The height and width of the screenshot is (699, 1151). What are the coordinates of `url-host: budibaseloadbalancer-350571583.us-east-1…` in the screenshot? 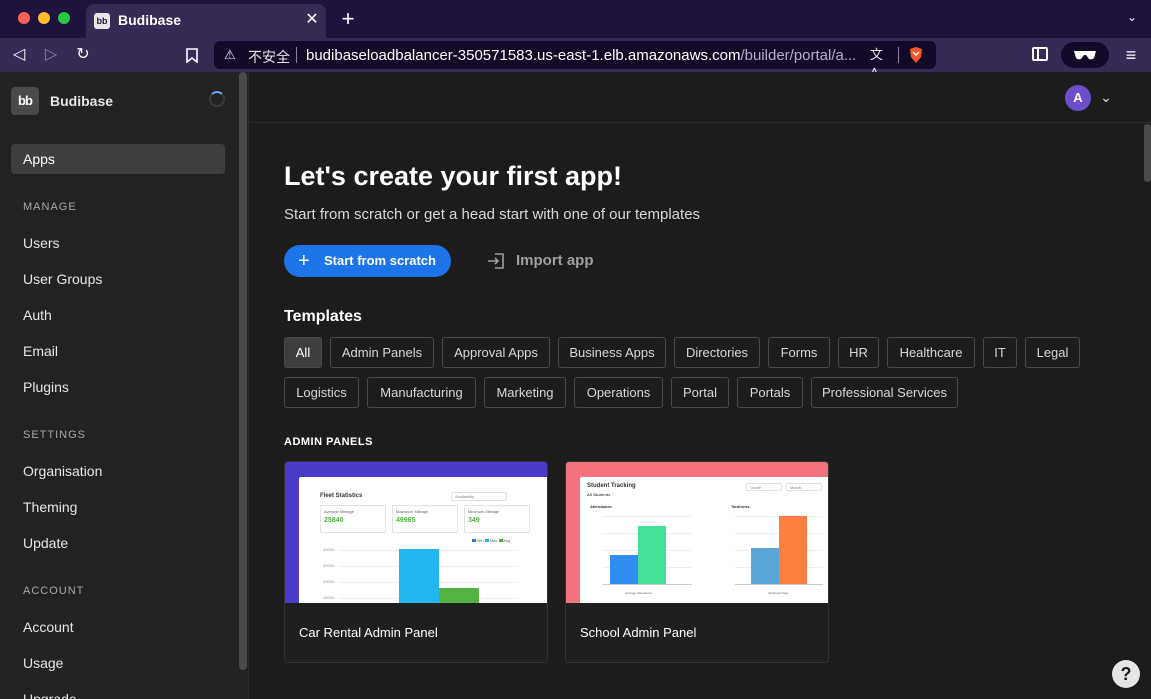 It's located at (523, 55).